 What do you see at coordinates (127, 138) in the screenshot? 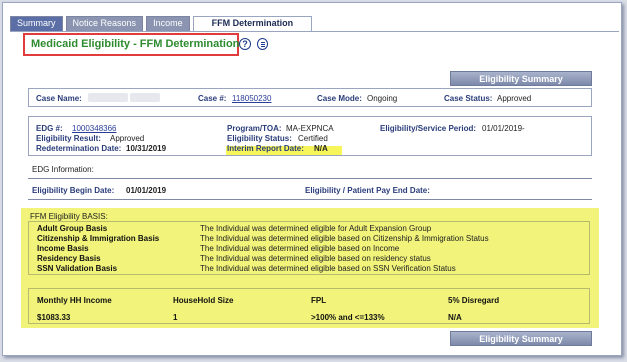
I see `eligibility-result-value: Approved` at bounding box center [127, 138].